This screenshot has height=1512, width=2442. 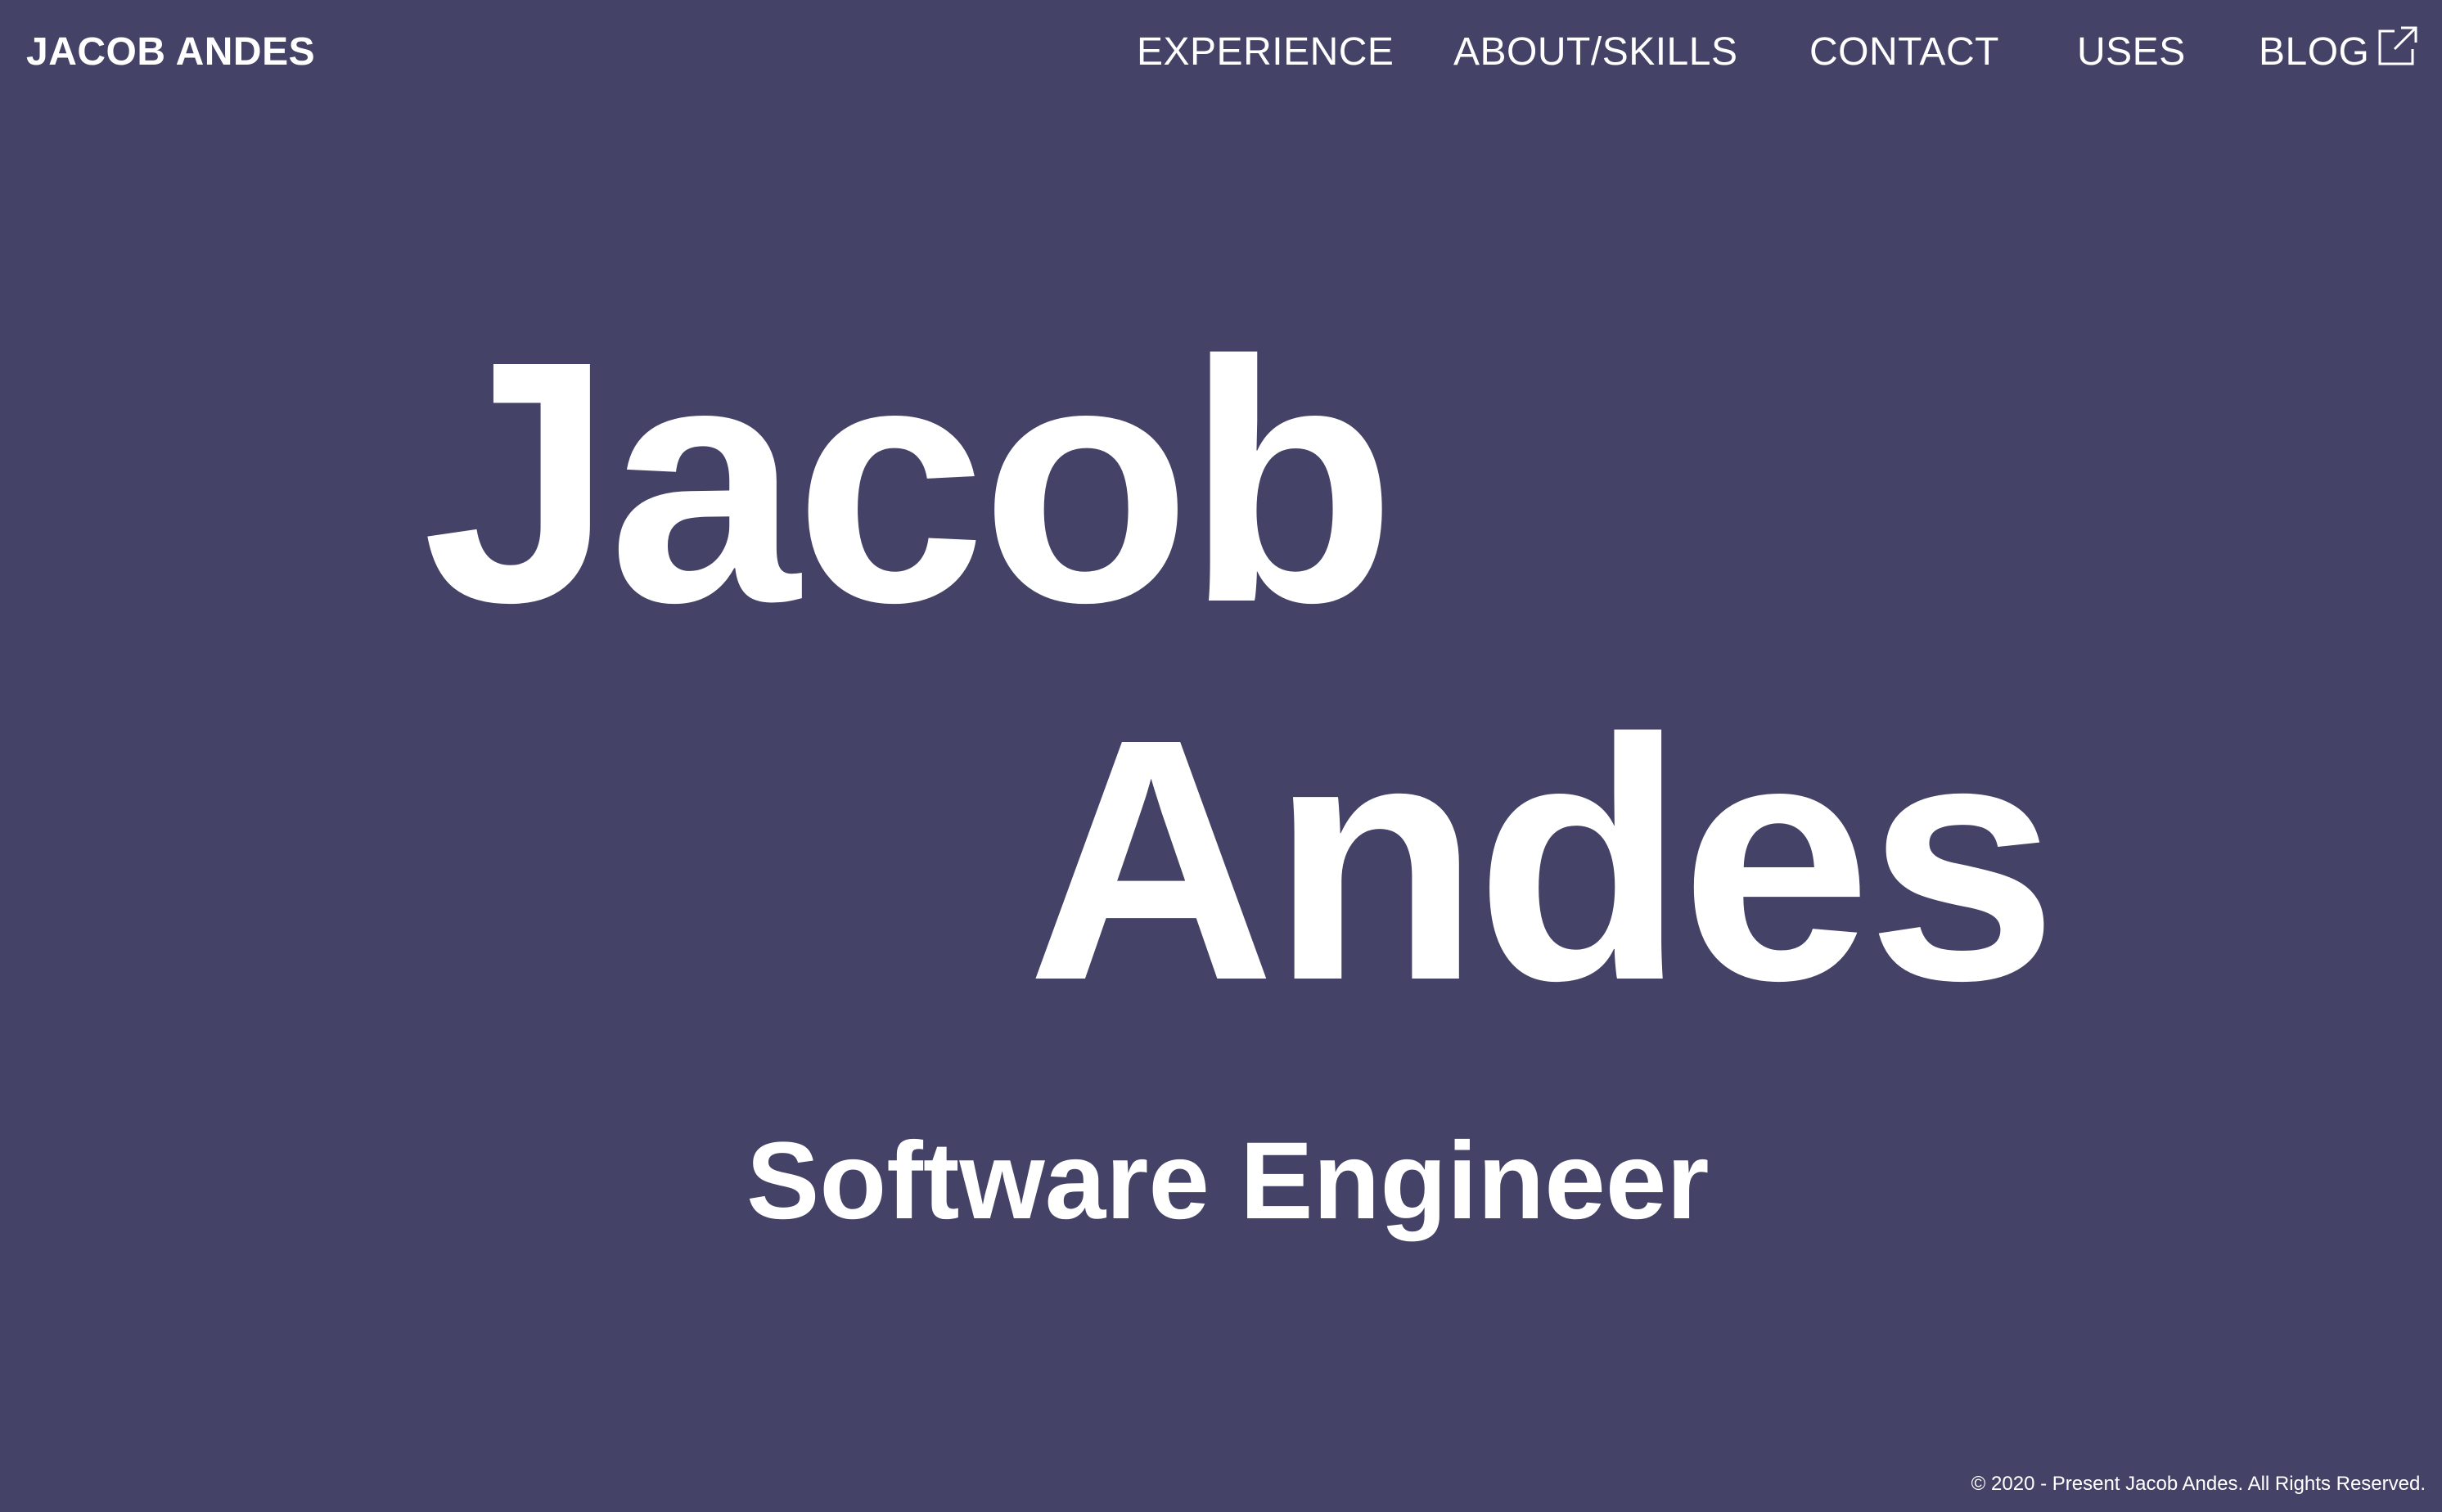 What do you see at coordinates (2398, 46) in the screenshot?
I see `external-link-icon` at bounding box center [2398, 46].